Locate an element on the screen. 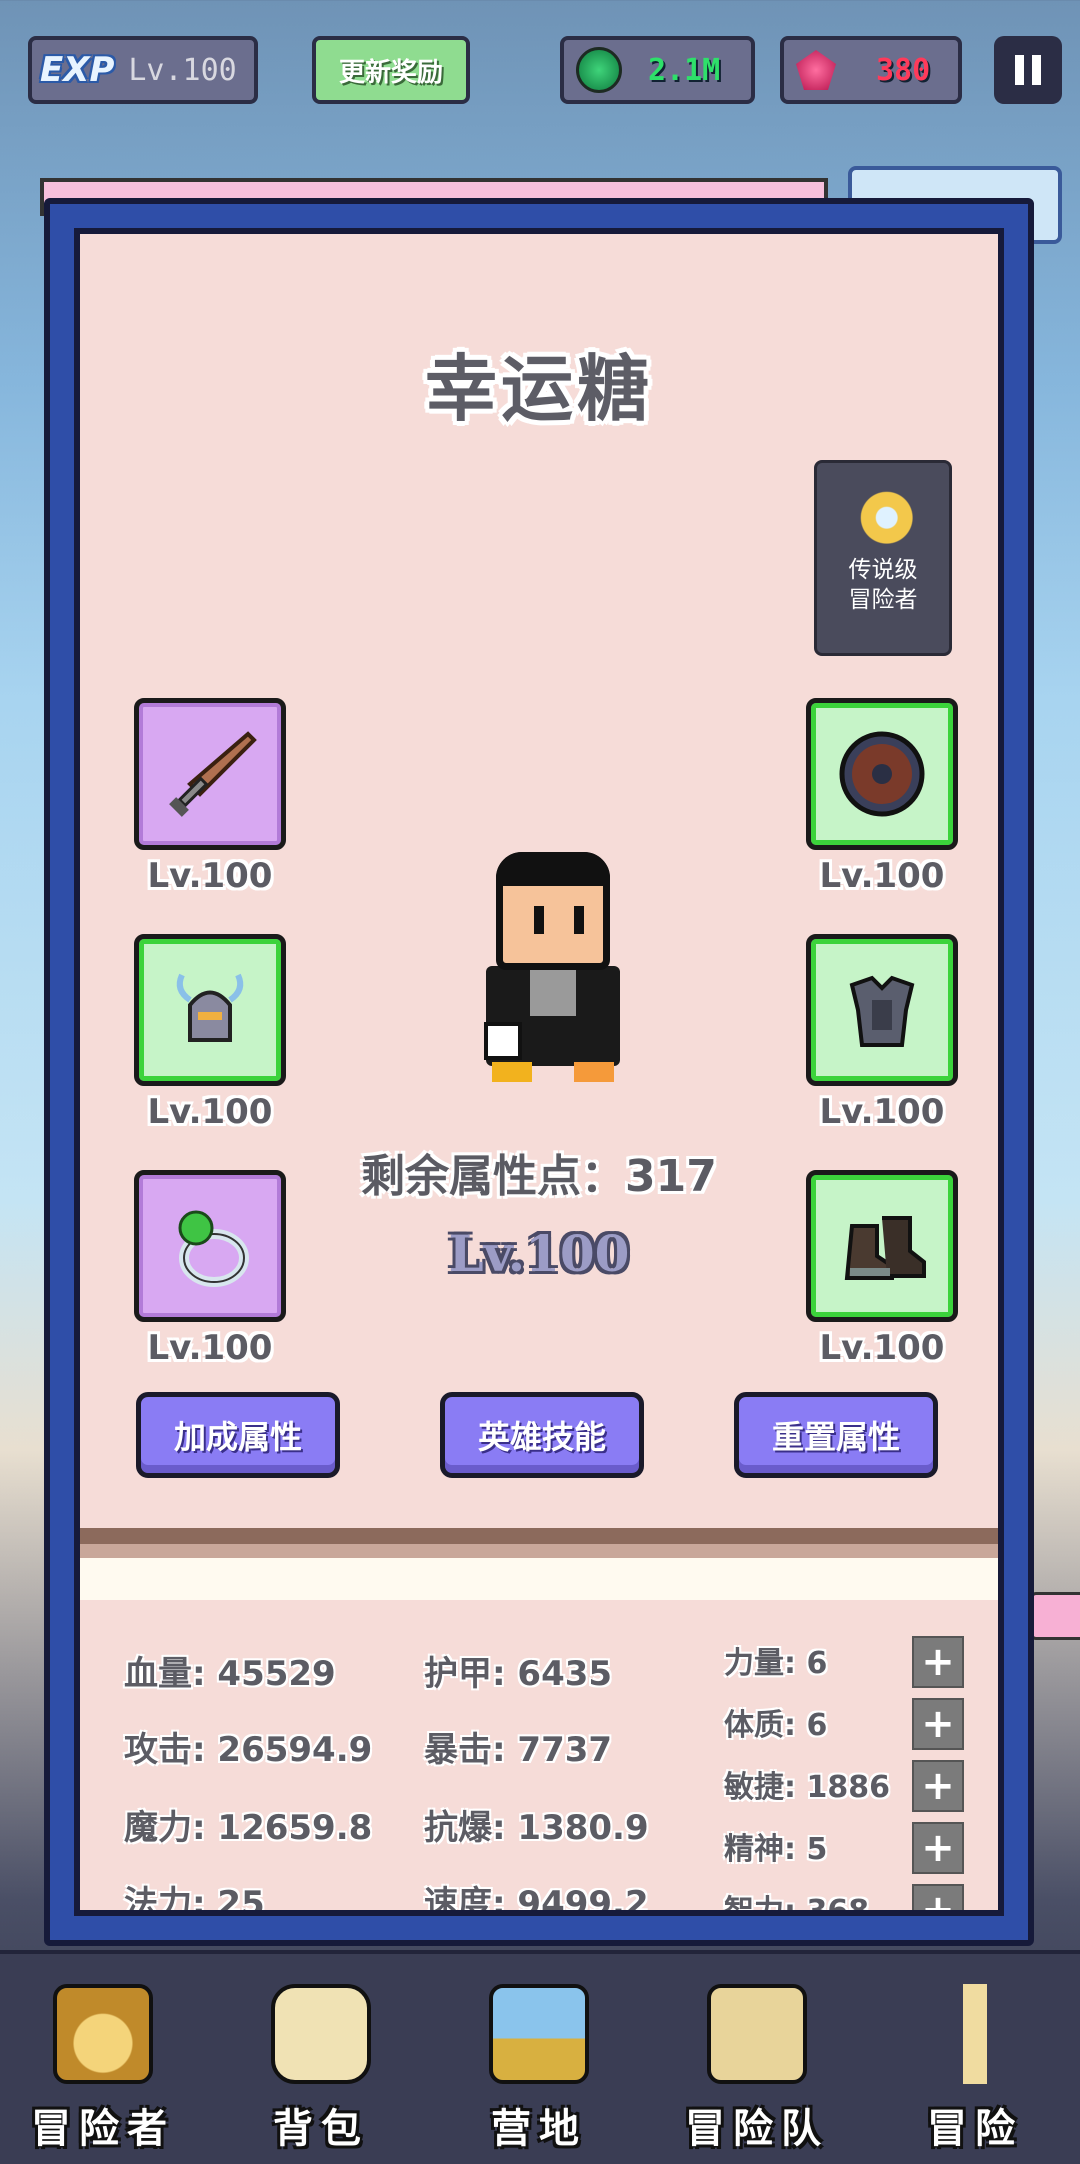  stat-anti-crit: 抗爆: 1380.9 is located at coordinates (536, 1828).